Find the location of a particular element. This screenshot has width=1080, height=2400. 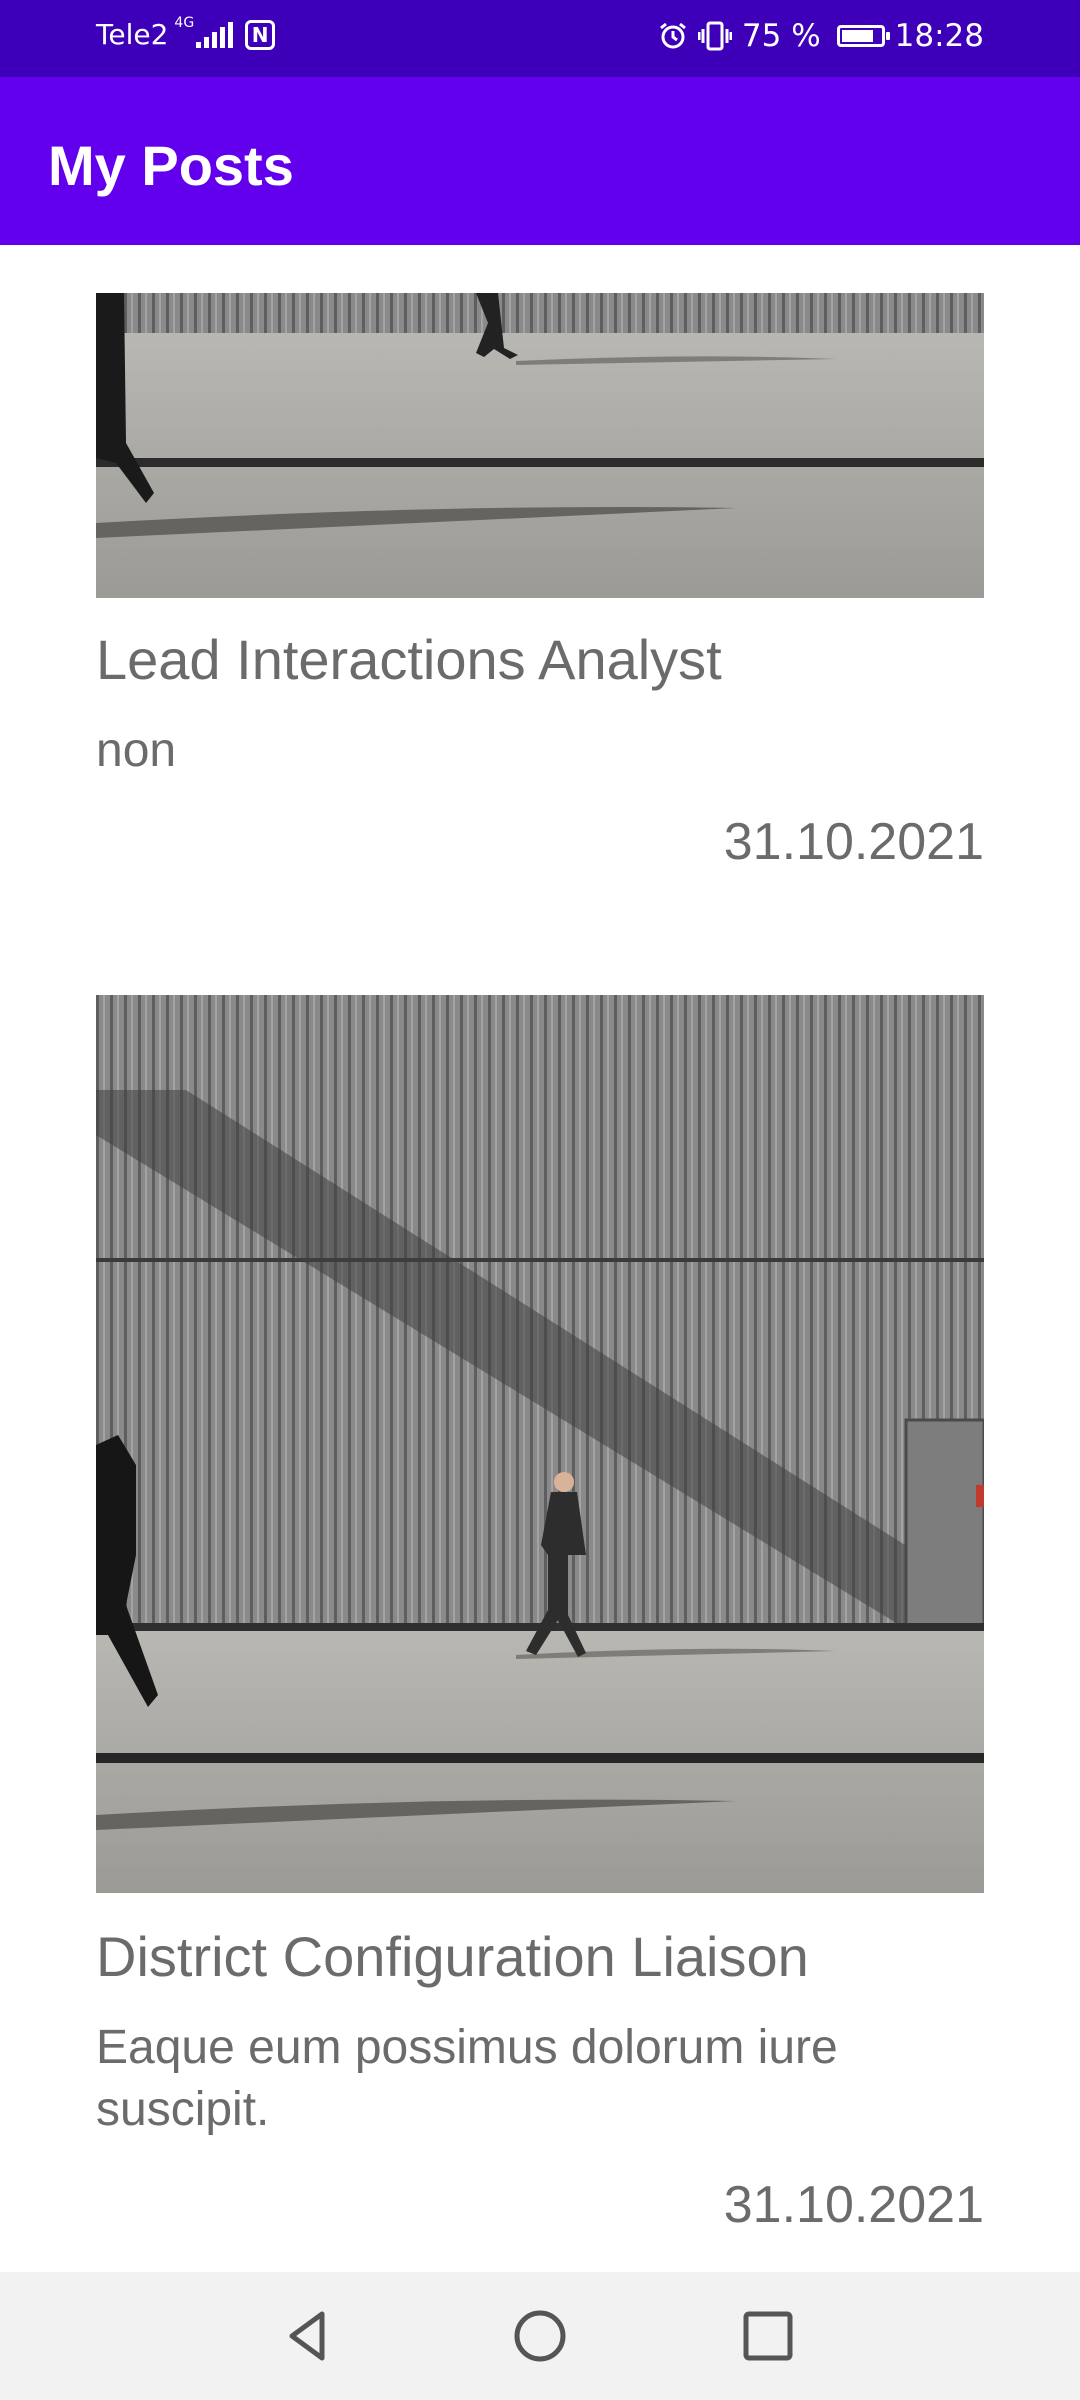

alarm-icon is located at coordinates (672, 35).